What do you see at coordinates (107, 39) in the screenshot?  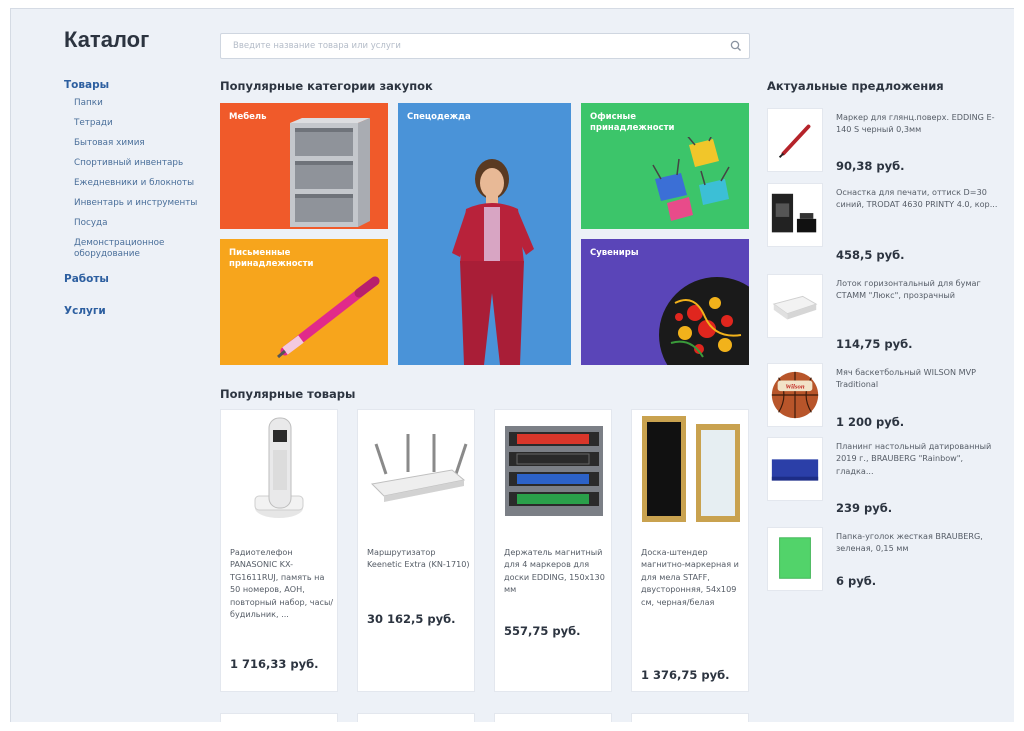 I see `page-title: Каталог` at bounding box center [107, 39].